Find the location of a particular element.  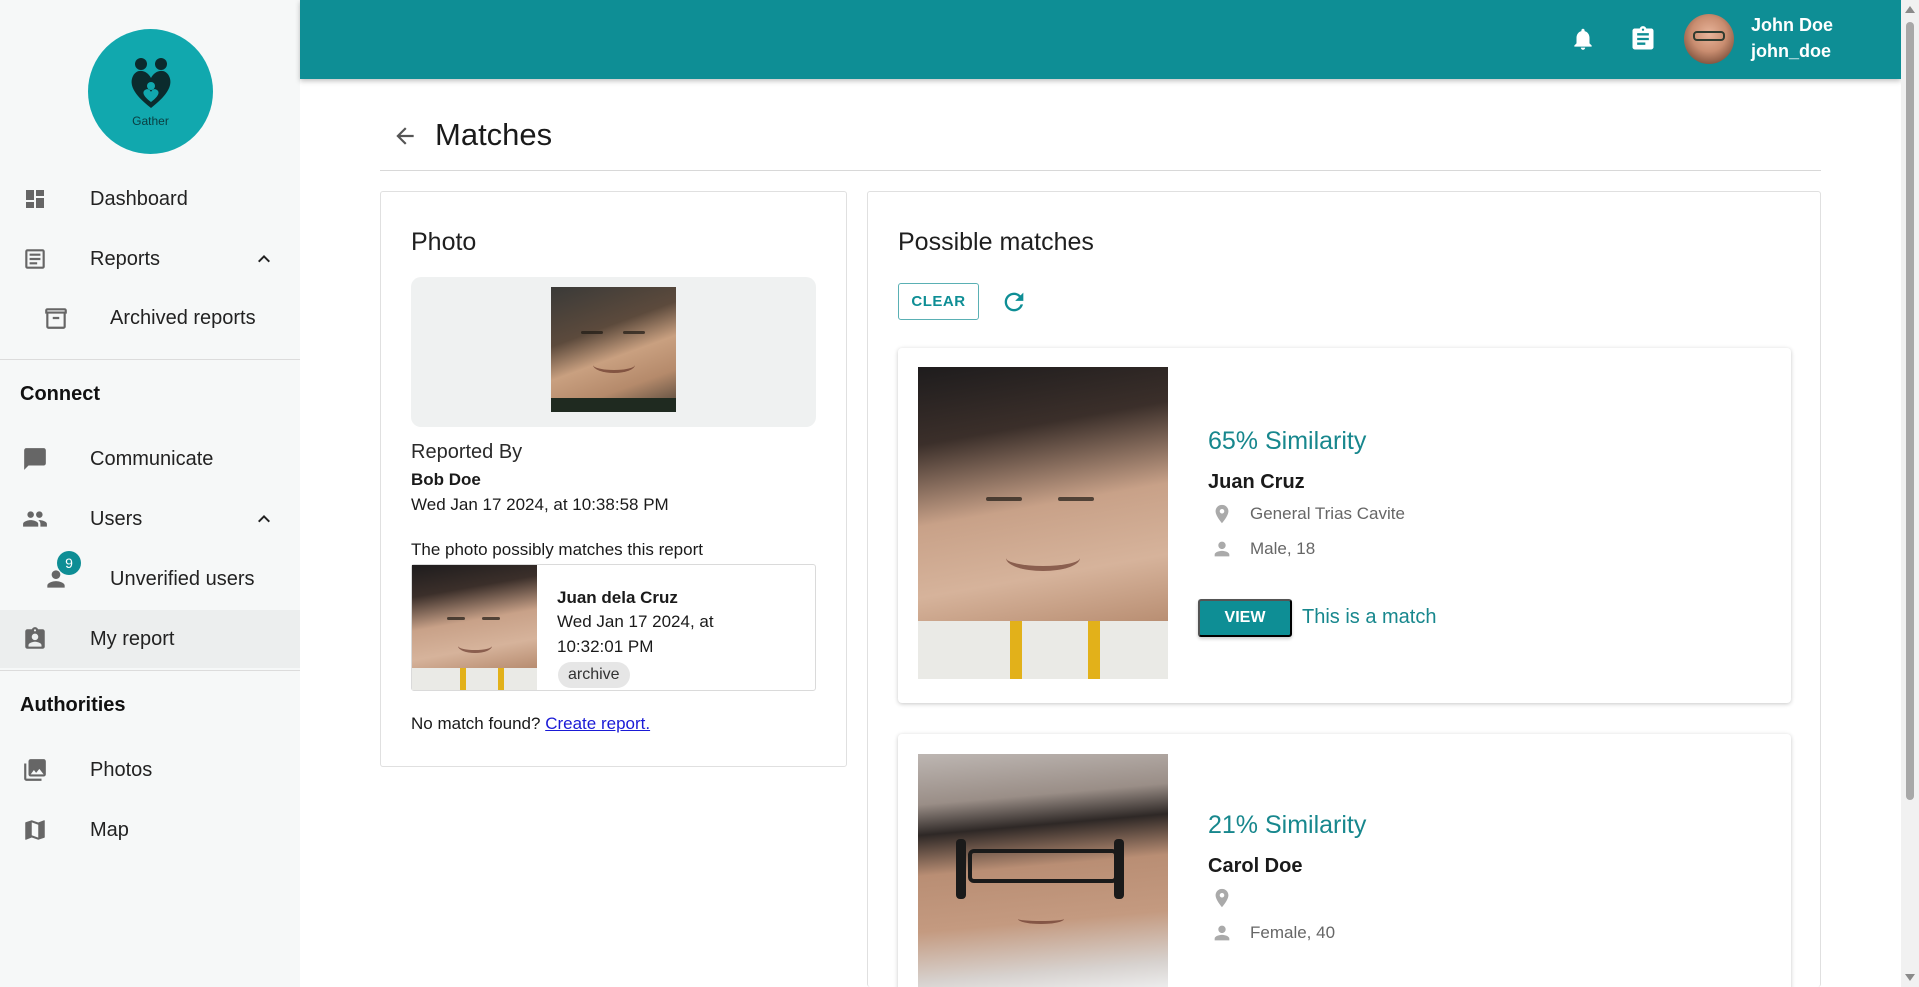

chat-icon is located at coordinates (35, 459).